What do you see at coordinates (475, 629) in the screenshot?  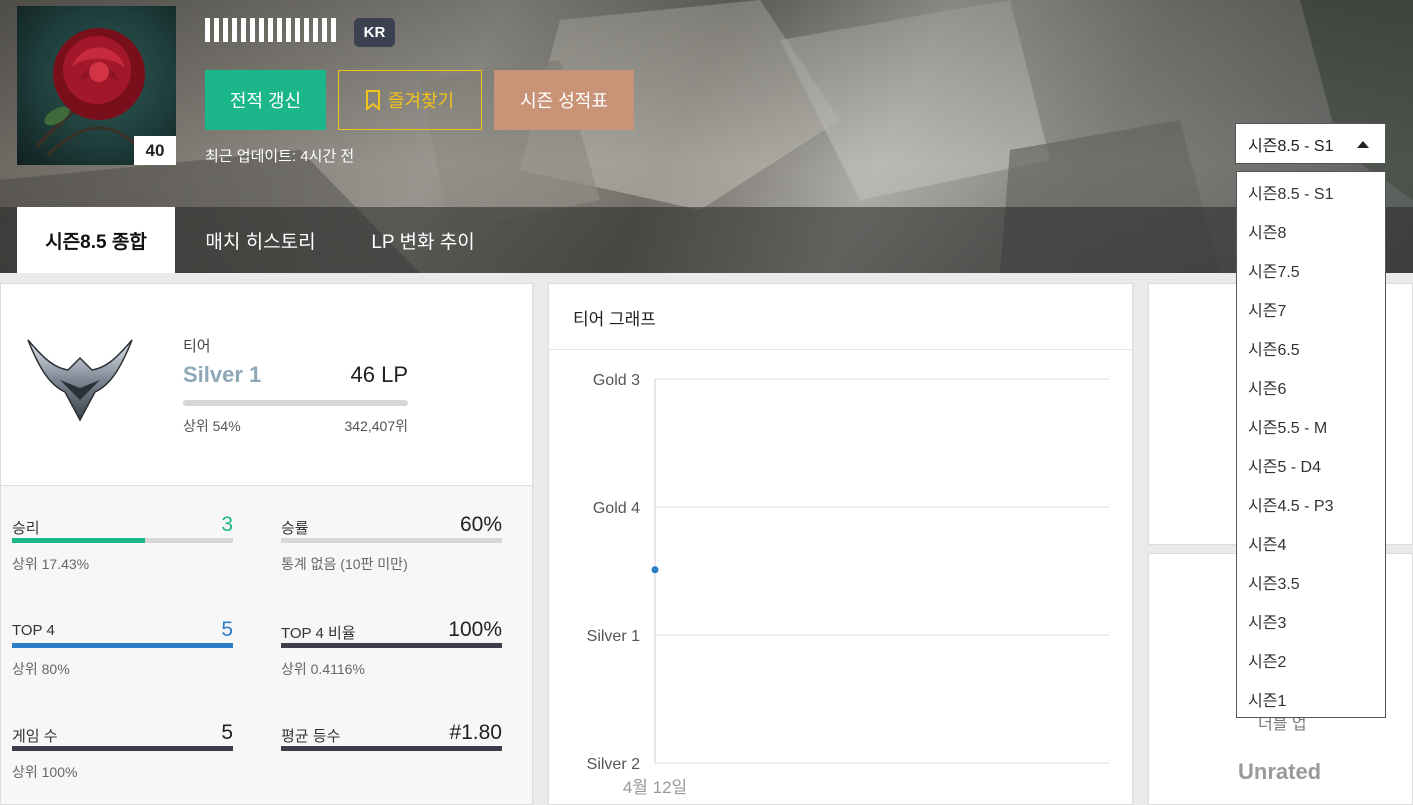 I see `stat-value: 100%` at bounding box center [475, 629].